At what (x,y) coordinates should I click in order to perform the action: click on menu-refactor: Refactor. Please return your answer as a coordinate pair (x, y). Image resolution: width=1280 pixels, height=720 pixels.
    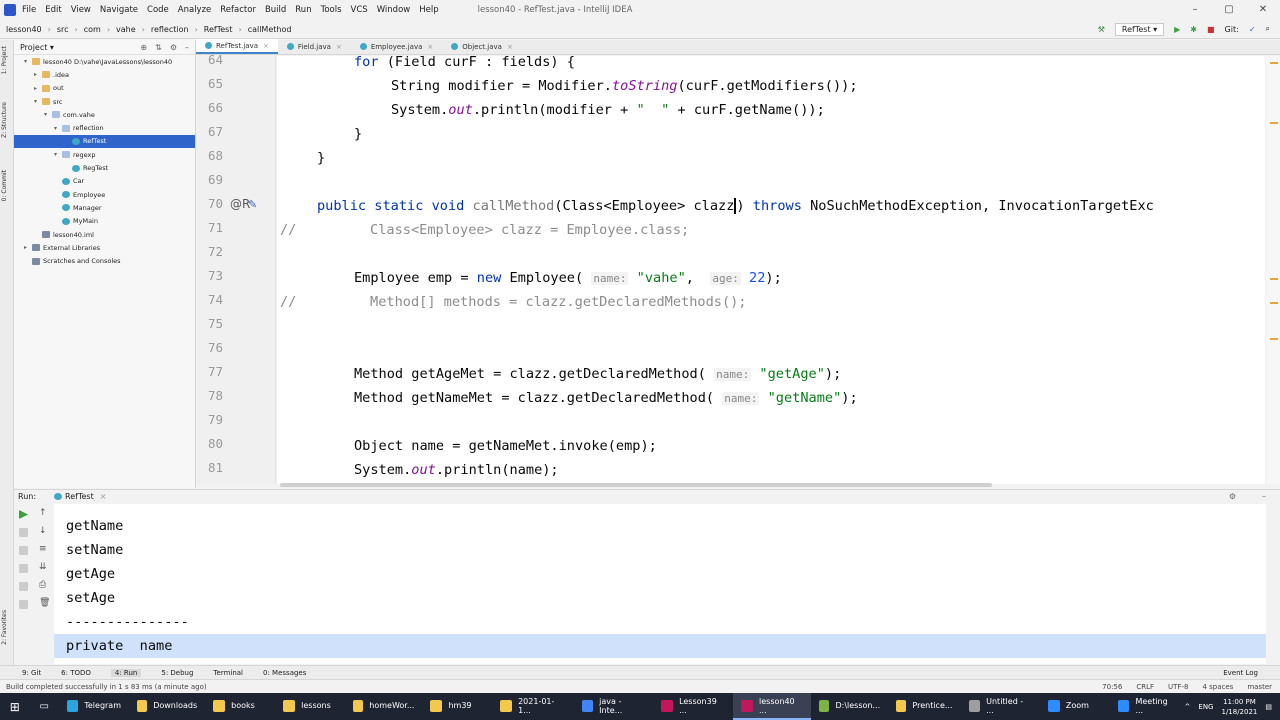
    Looking at the image, I should click on (238, 10).